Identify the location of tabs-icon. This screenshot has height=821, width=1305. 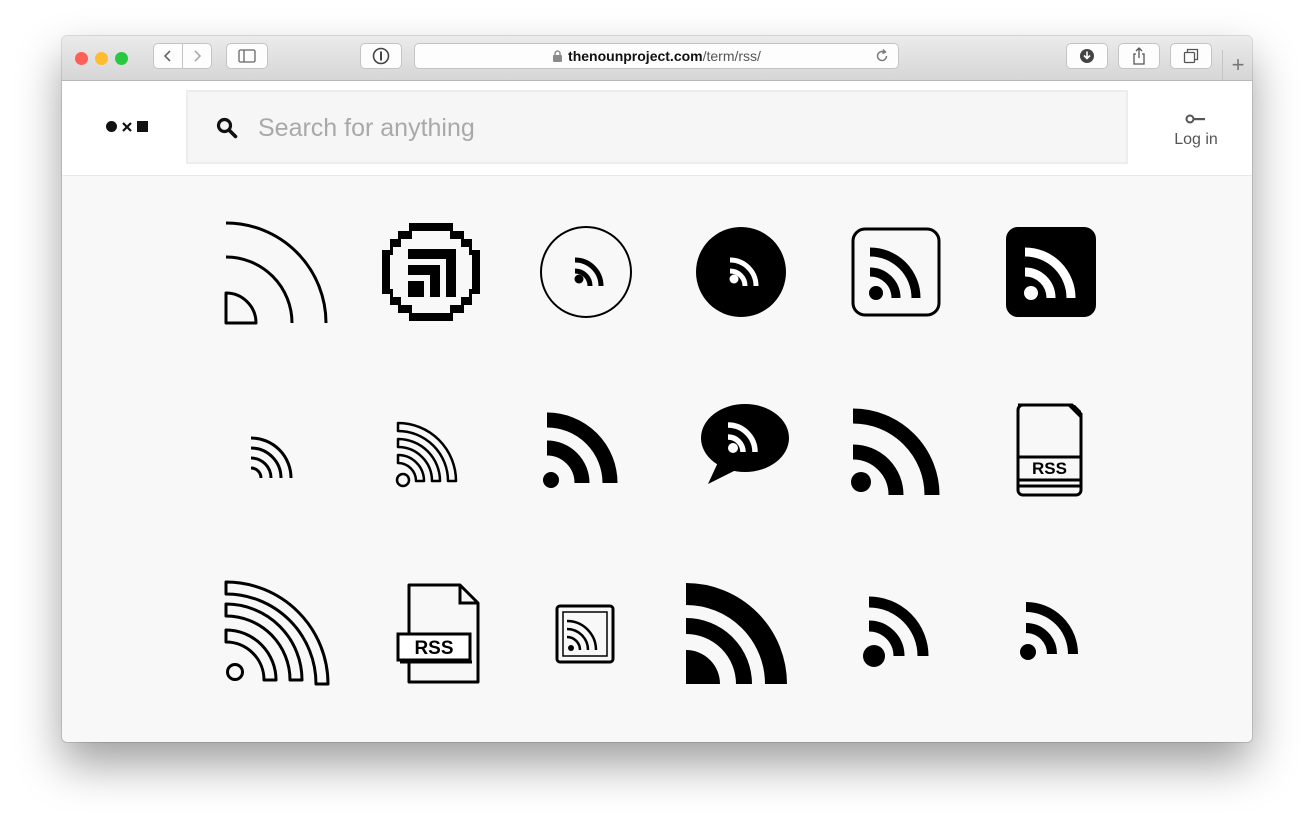
(1191, 56).